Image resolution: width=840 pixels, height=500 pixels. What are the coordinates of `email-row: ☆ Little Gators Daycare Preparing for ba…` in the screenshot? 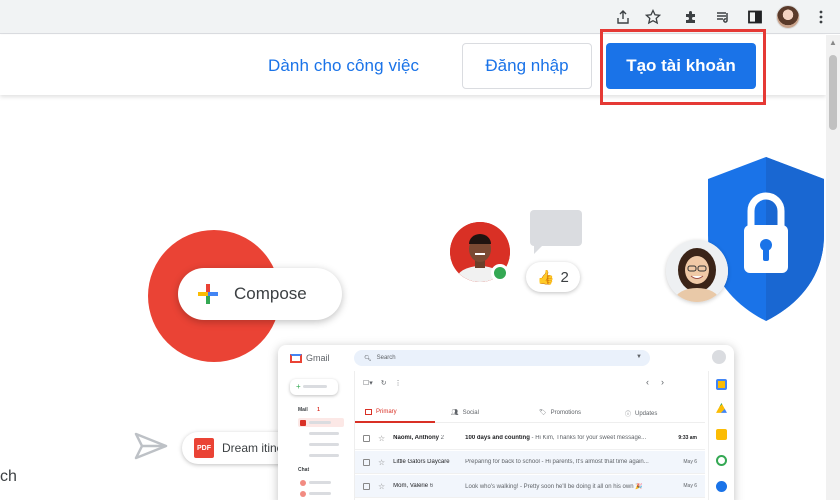 It's located at (530, 462).